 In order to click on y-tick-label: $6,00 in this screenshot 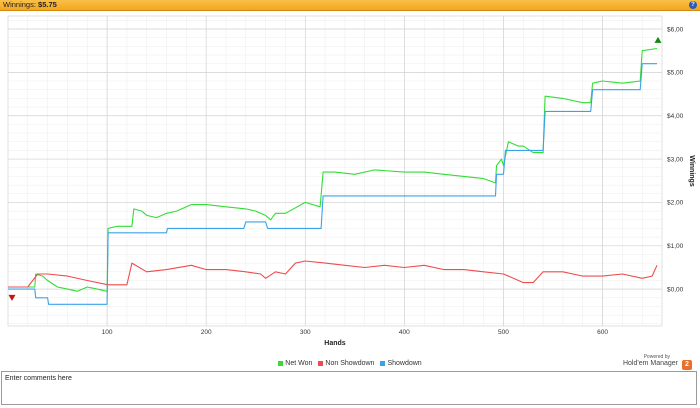, I will do `click(675, 29)`.